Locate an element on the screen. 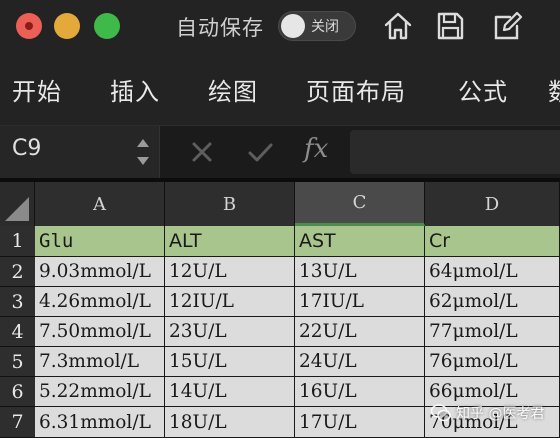 This screenshot has height=438, width=560. cell-d3: 62μmol/L is located at coordinates (492, 302).